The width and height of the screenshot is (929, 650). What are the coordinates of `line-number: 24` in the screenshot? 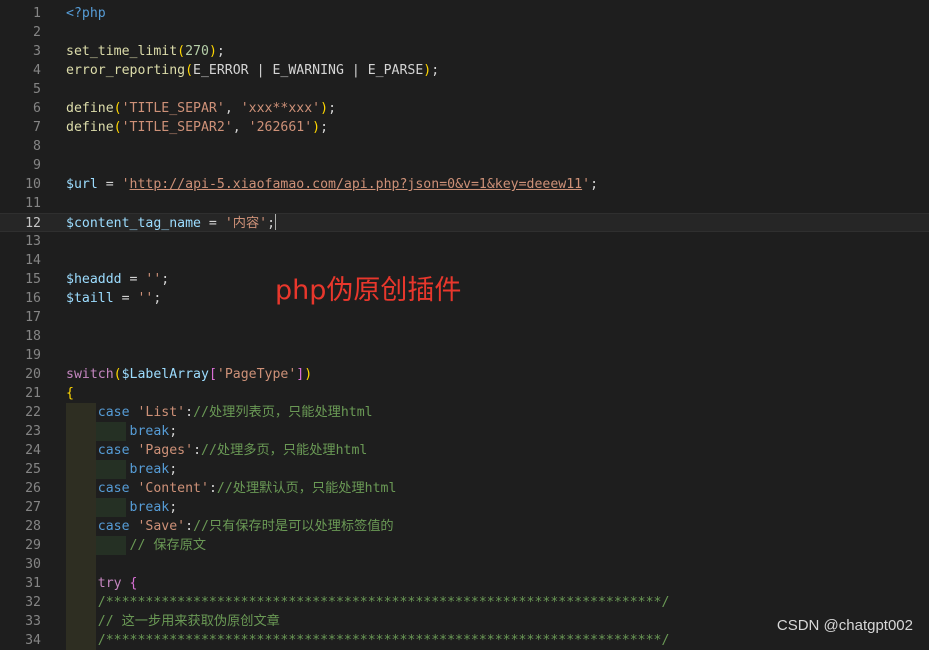 It's located at (33, 450).